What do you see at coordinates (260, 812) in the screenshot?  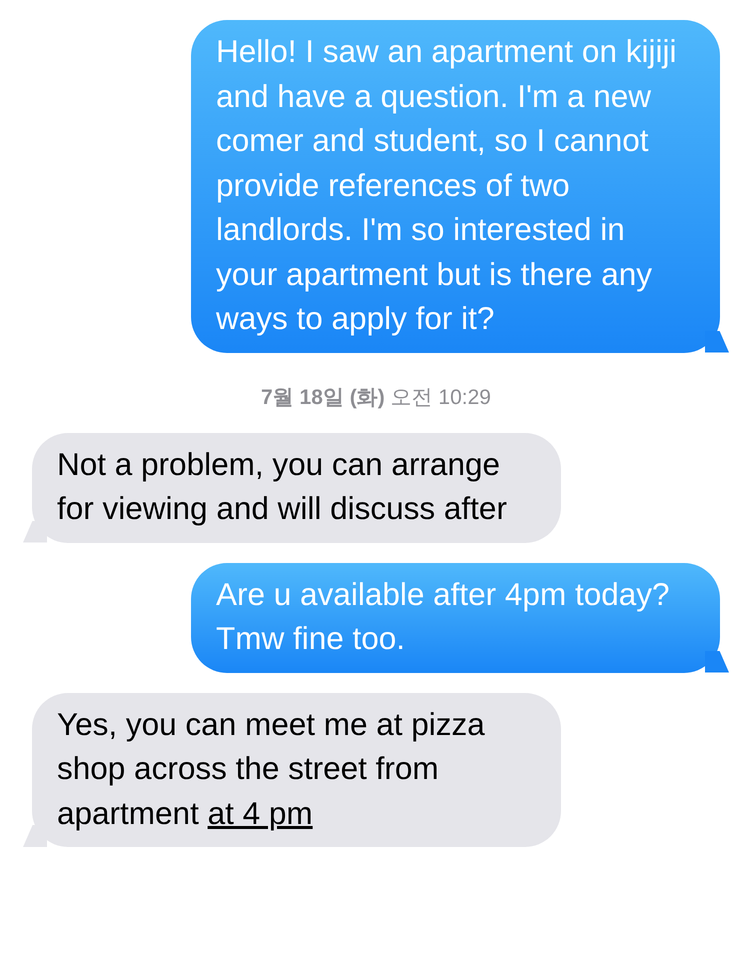 I see `time-link: at 4 pm` at bounding box center [260, 812].